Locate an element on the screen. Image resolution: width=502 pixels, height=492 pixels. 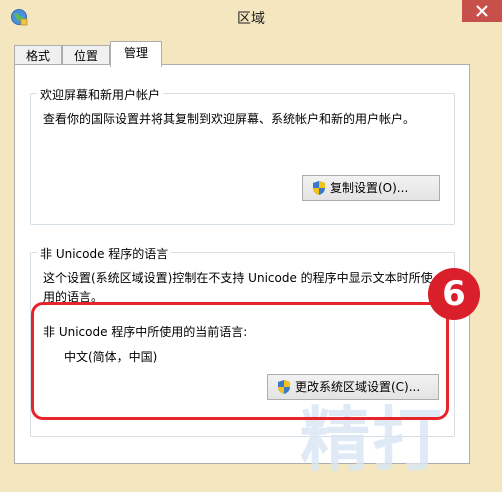
non-unicode-group-title: 非 Unicode 程序的语言 is located at coordinates (104, 253).